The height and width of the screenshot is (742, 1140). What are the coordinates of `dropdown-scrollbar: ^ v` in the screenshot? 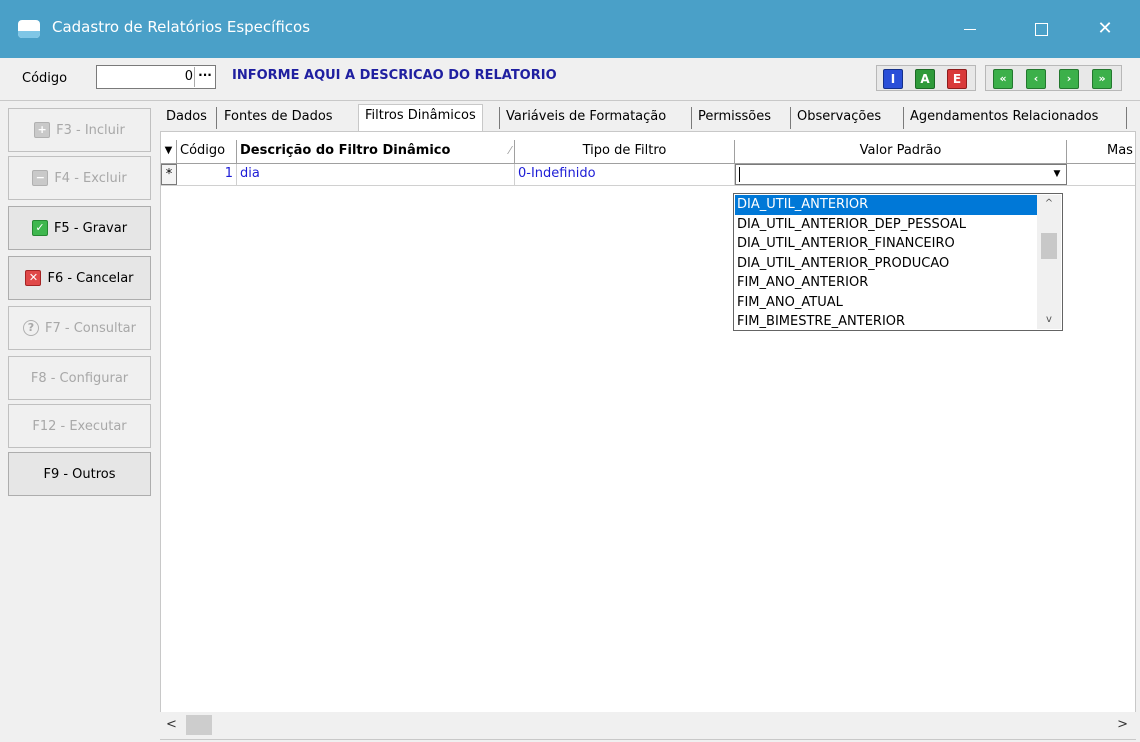 It's located at (1049, 262).